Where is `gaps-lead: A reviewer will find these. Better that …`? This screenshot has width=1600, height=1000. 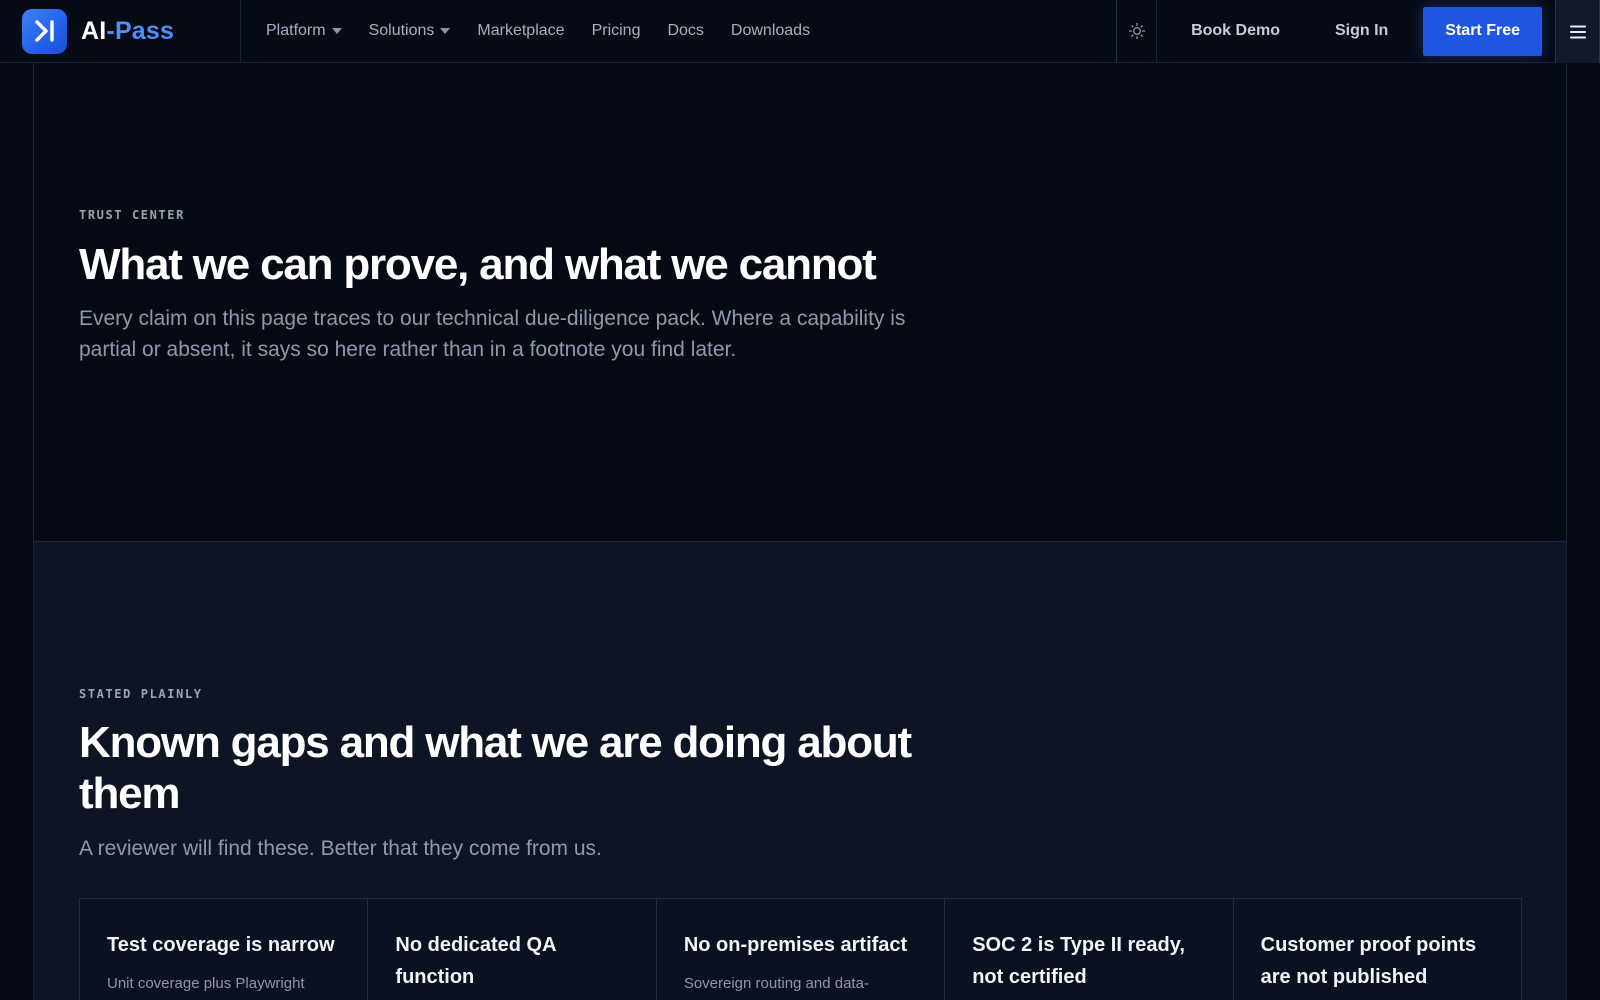
gaps-lead: A reviewer will find these. Better that … is located at coordinates (340, 848).